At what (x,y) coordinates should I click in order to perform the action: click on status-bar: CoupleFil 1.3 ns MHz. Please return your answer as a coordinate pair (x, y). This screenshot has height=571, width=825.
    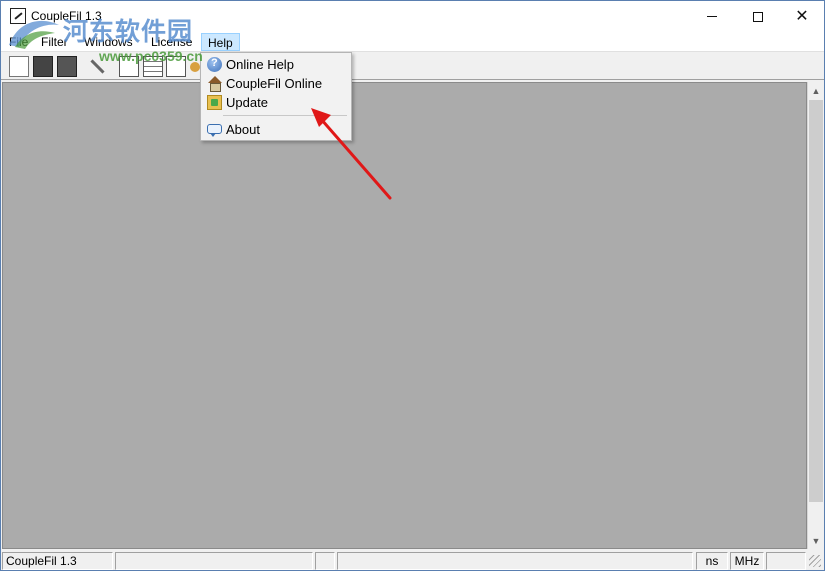
    Looking at the image, I should click on (412, 560).